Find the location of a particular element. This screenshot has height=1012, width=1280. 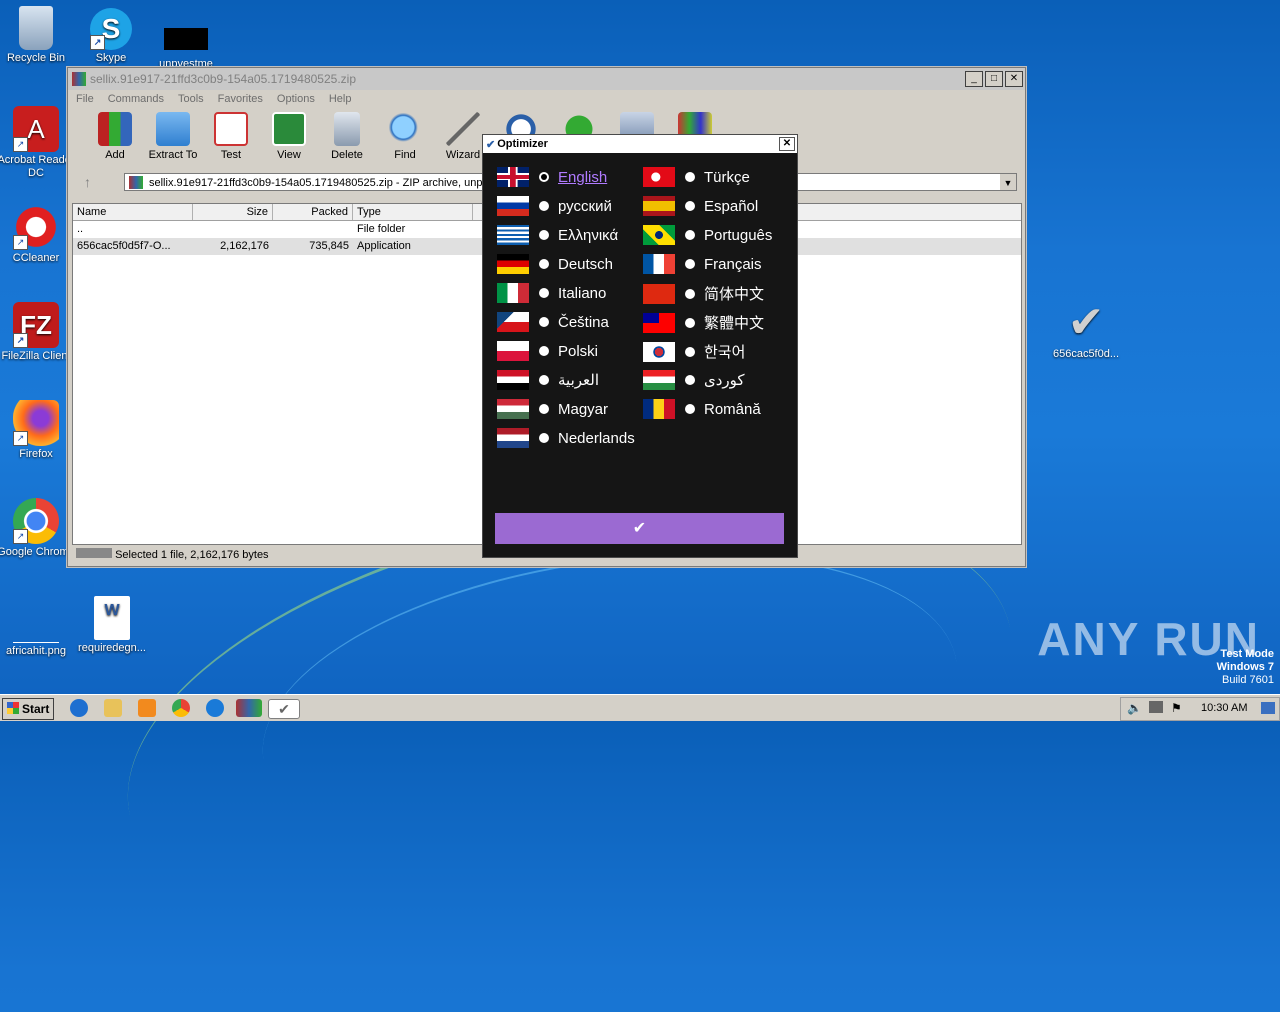

language-option: Português is located at coordinates (707, 235).